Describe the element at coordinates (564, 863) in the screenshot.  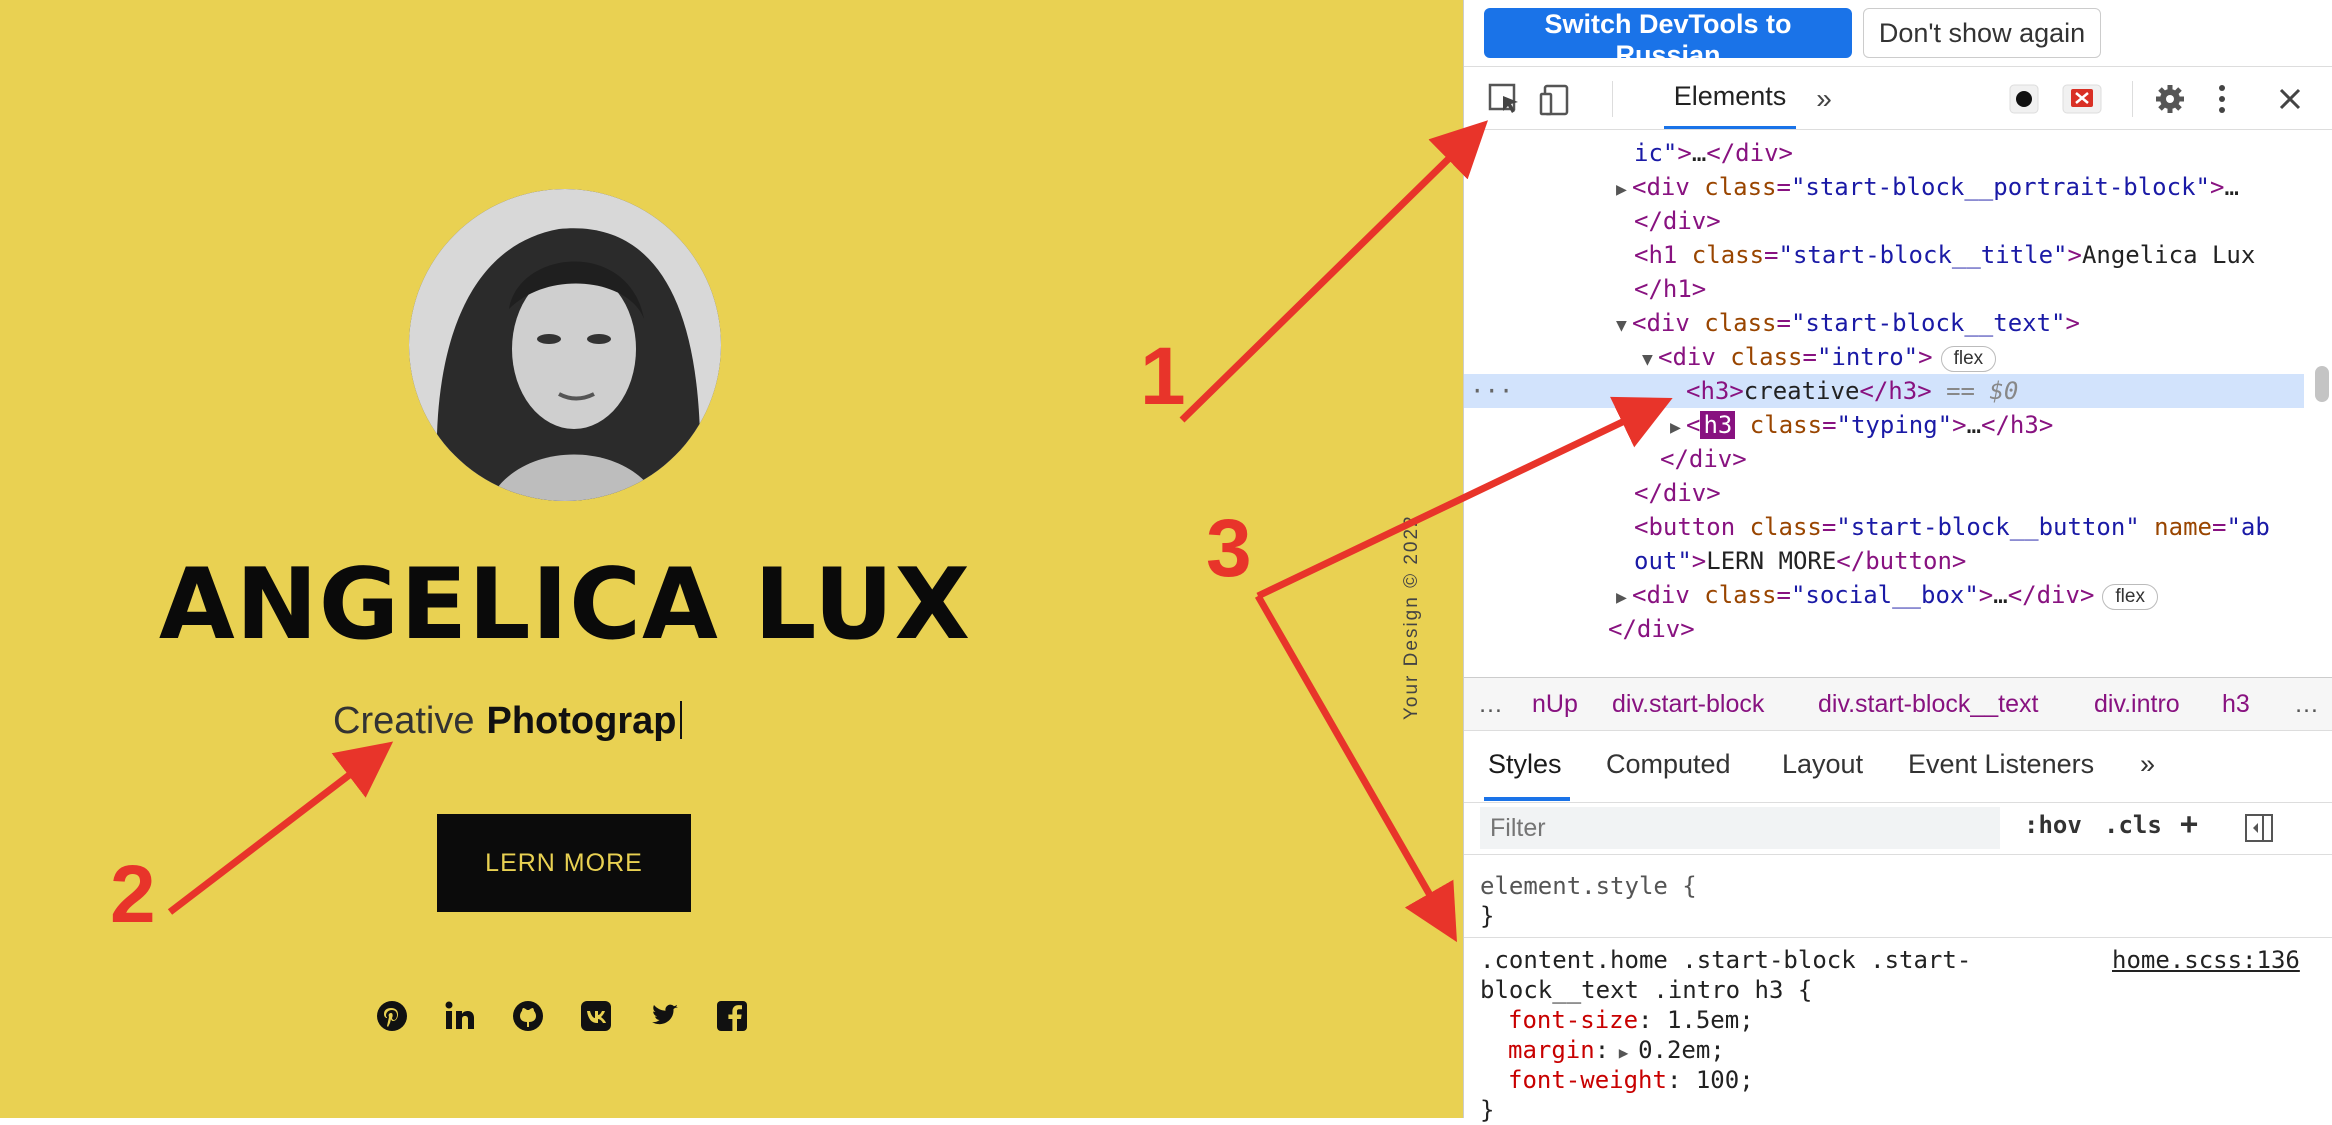
I see `learn-more-button: LERN MORE` at that location.